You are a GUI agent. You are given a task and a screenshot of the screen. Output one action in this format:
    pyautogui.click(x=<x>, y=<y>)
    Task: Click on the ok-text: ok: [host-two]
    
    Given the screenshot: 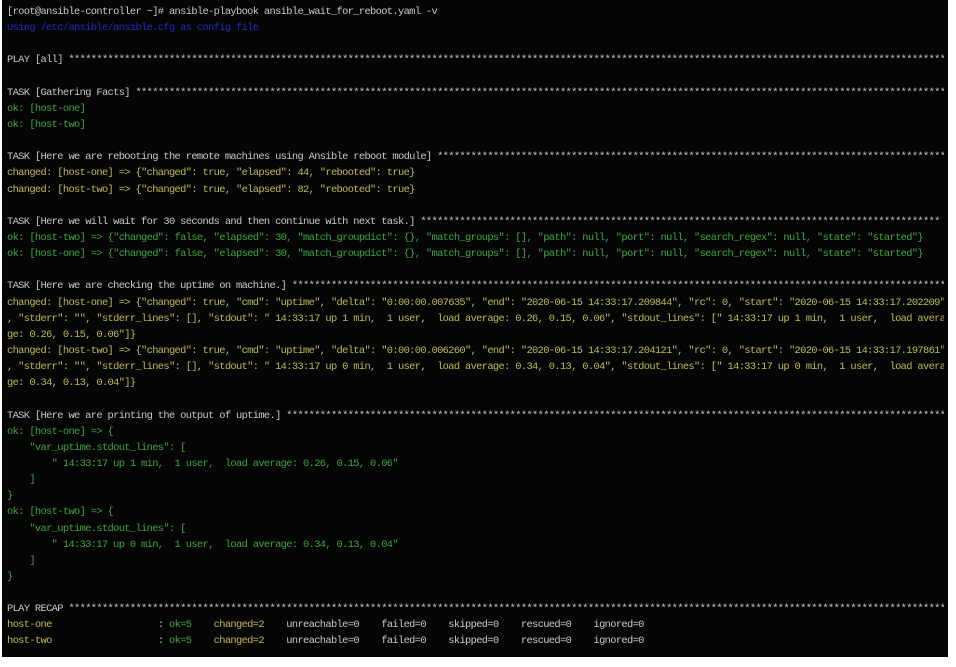 What is the action you would take?
    pyautogui.click(x=46, y=124)
    